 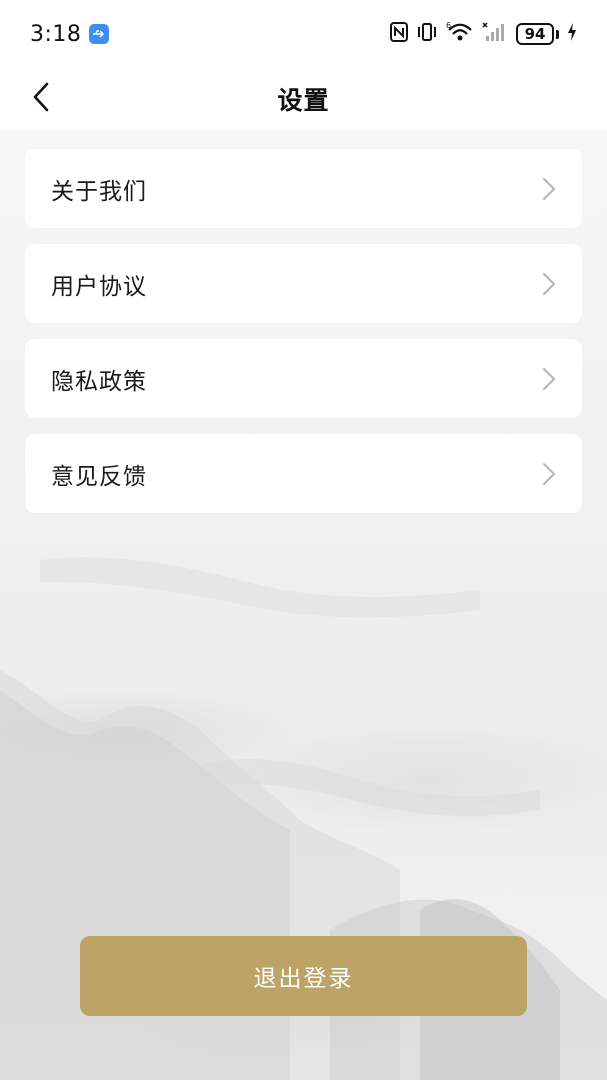 What do you see at coordinates (303, 378) in the screenshot?
I see `menu-item-privacy-policy: 隐私政策` at bounding box center [303, 378].